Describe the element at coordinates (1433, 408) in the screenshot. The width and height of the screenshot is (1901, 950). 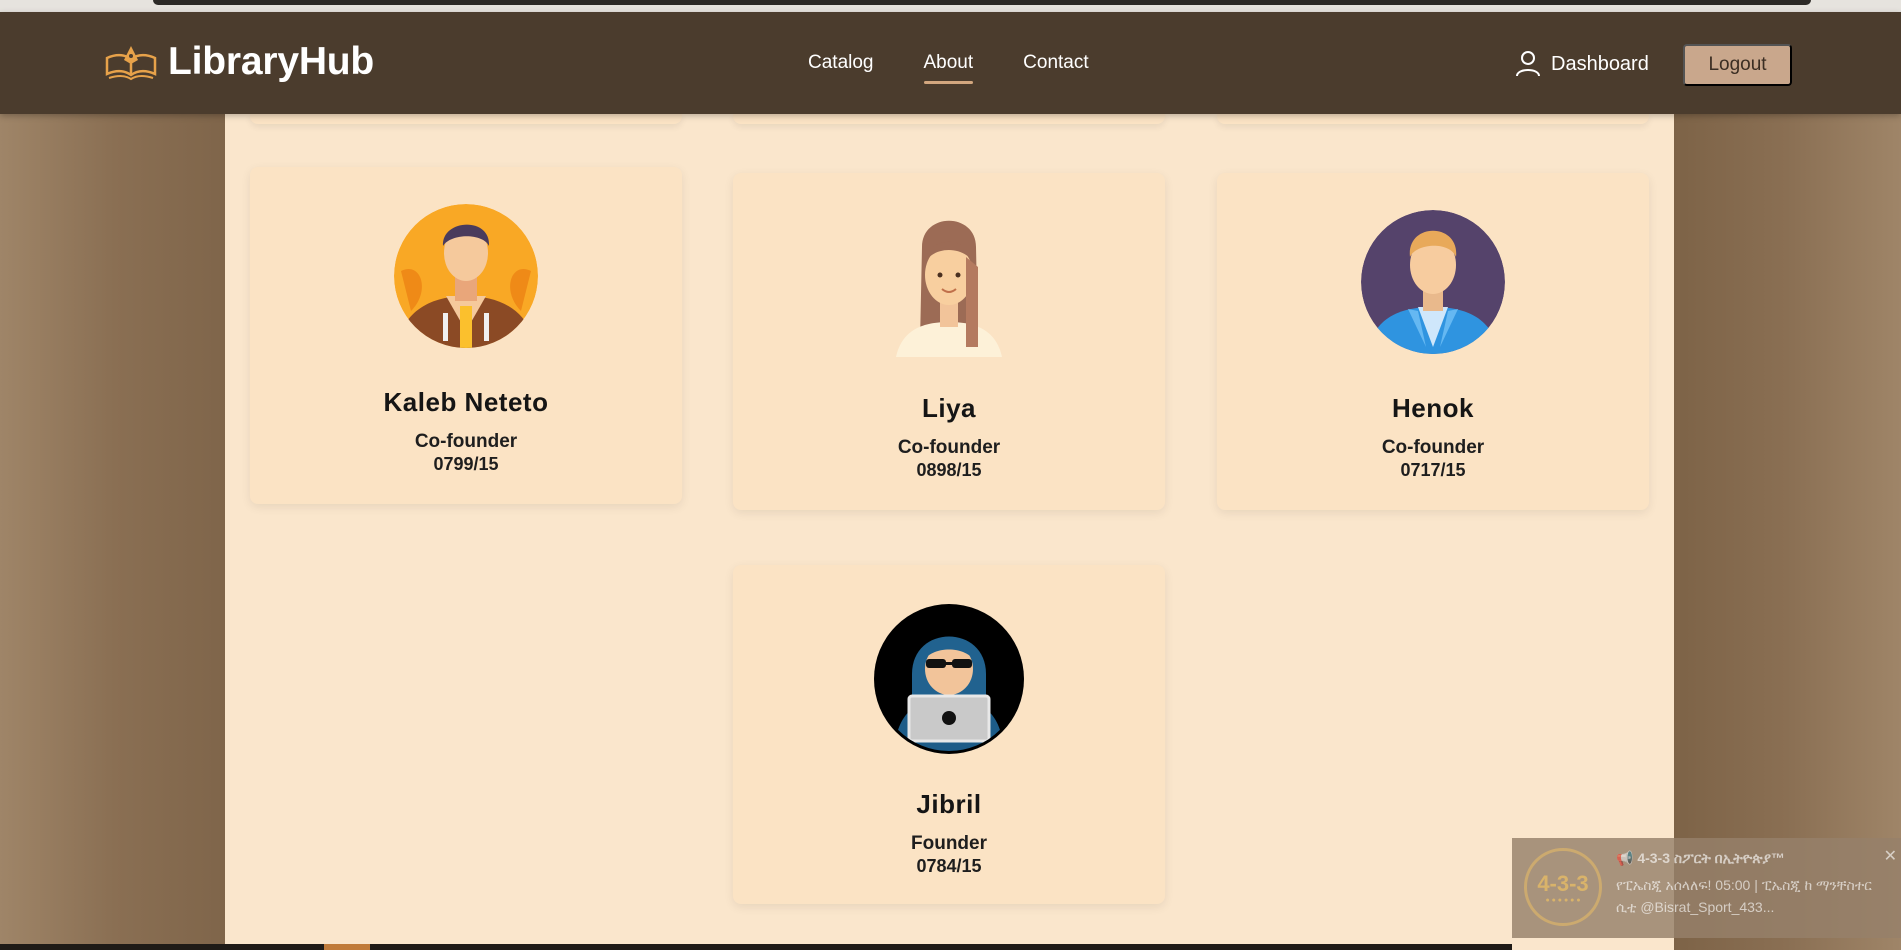
I see `member-name: Henok` at that location.